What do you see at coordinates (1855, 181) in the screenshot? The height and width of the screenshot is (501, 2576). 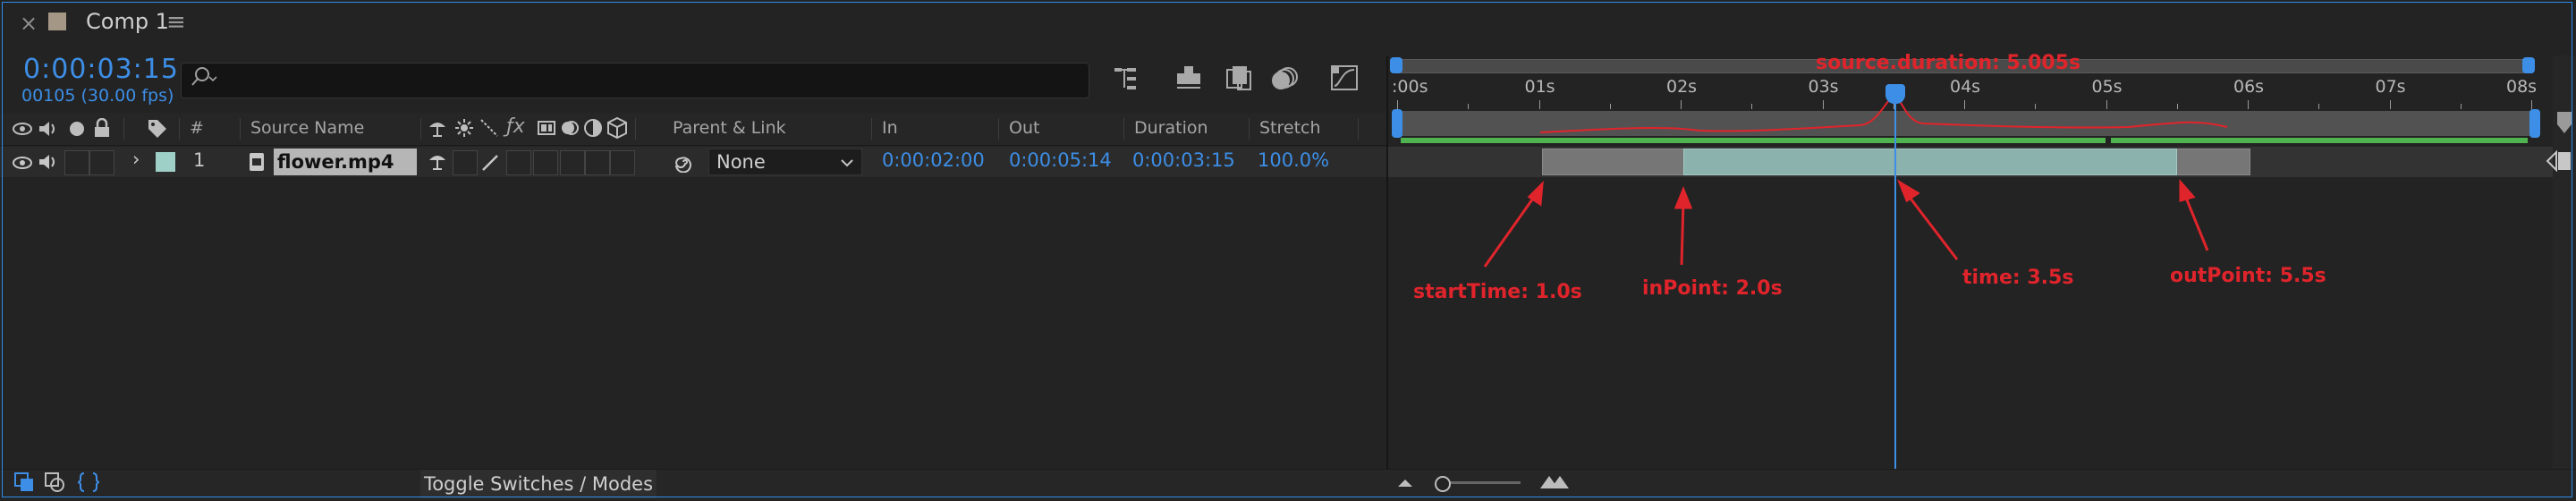 I see `annotation-overlay` at bounding box center [1855, 181].